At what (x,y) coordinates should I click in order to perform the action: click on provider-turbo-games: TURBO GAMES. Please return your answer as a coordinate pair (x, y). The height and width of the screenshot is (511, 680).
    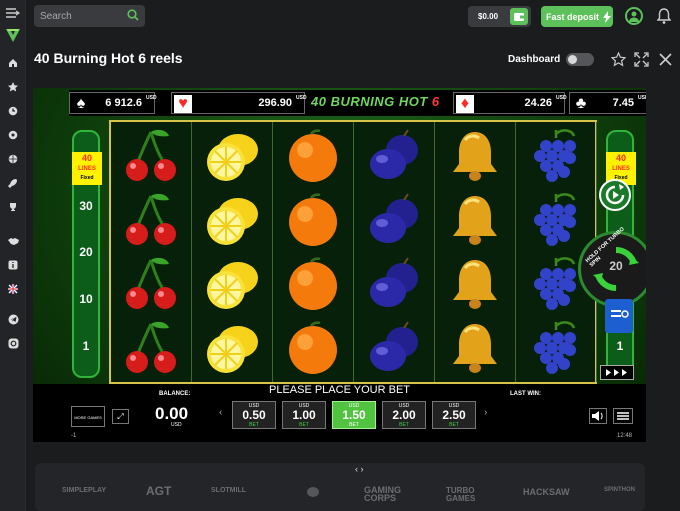
    Looking at the image, I should click on (470, 495).